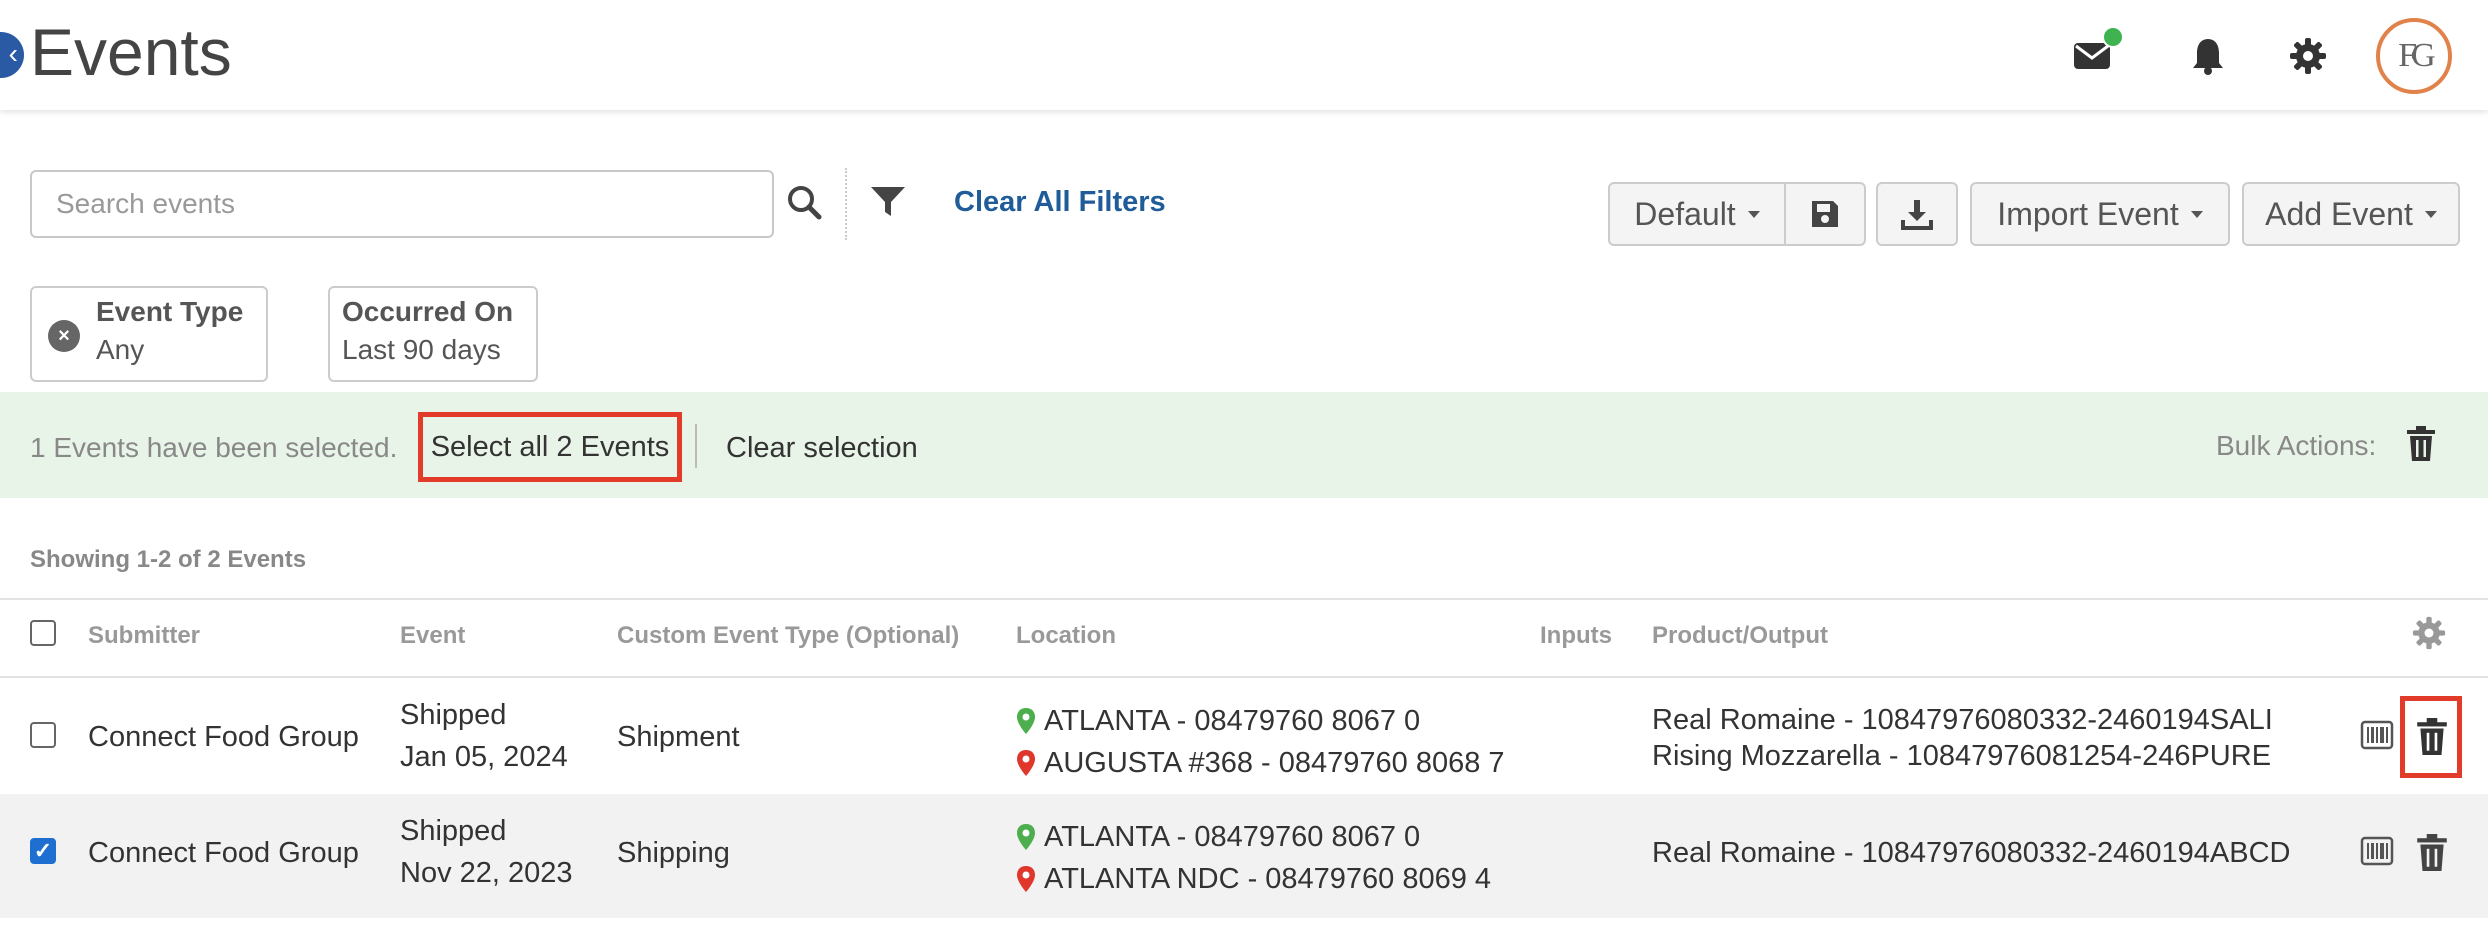 The image size is (2488, 934). What do you see at coordinates (144, 636) in the screenshot?
I see `column-header-submitter: Submitter` at bounding box center [144, 636].